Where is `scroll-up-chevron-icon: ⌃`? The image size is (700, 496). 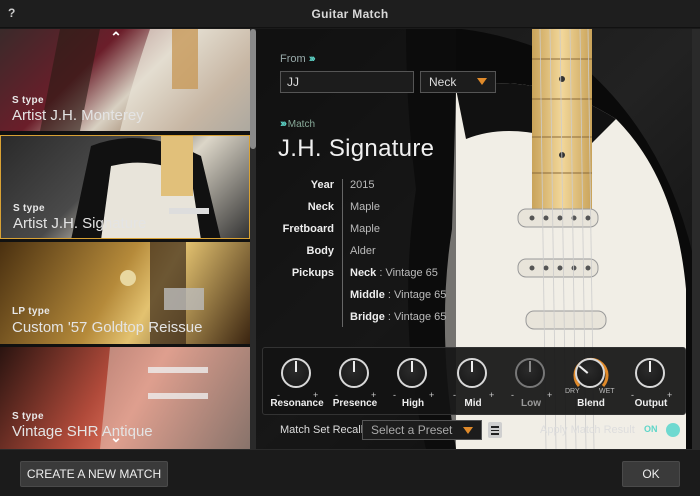 scroll-up-chevron-icon: ⌃ is located at coordinates (116, 38).